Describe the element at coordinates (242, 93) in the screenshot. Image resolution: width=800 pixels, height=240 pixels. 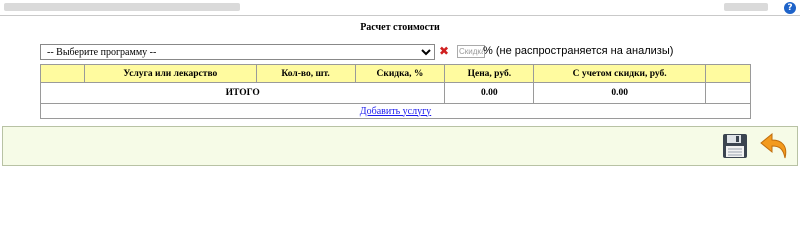
I see `total-label: ИТОГО` at that location.